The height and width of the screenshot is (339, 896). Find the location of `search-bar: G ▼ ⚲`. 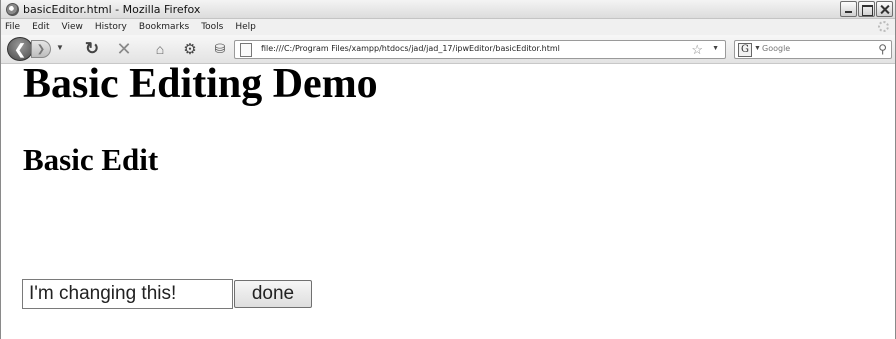

search-bar: G ▼ ⚲ is located at coordinates (813, 49).